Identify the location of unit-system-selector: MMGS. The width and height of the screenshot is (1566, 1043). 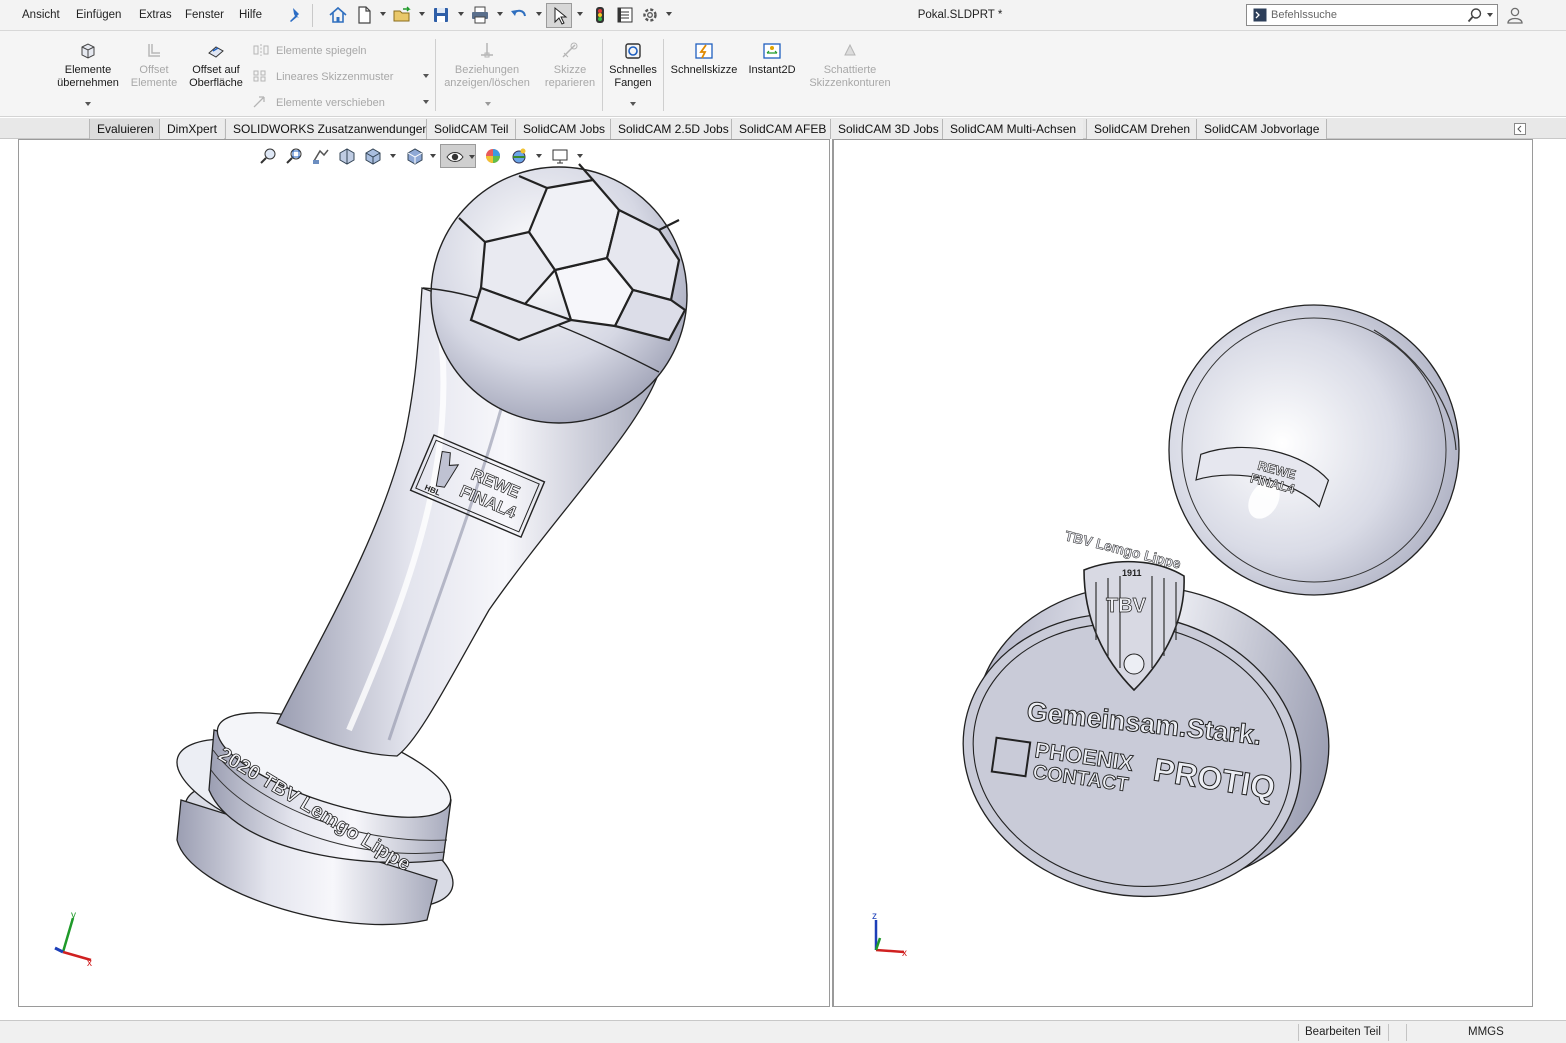
(1486, 1032).